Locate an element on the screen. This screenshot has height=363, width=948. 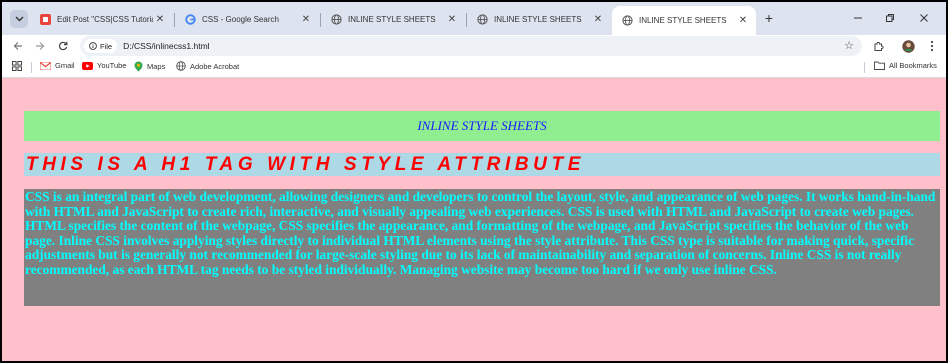
tab-inline-style-sheets-active: INLINE STYLE SHEETS ✕ is located at coordinates (684, 20).